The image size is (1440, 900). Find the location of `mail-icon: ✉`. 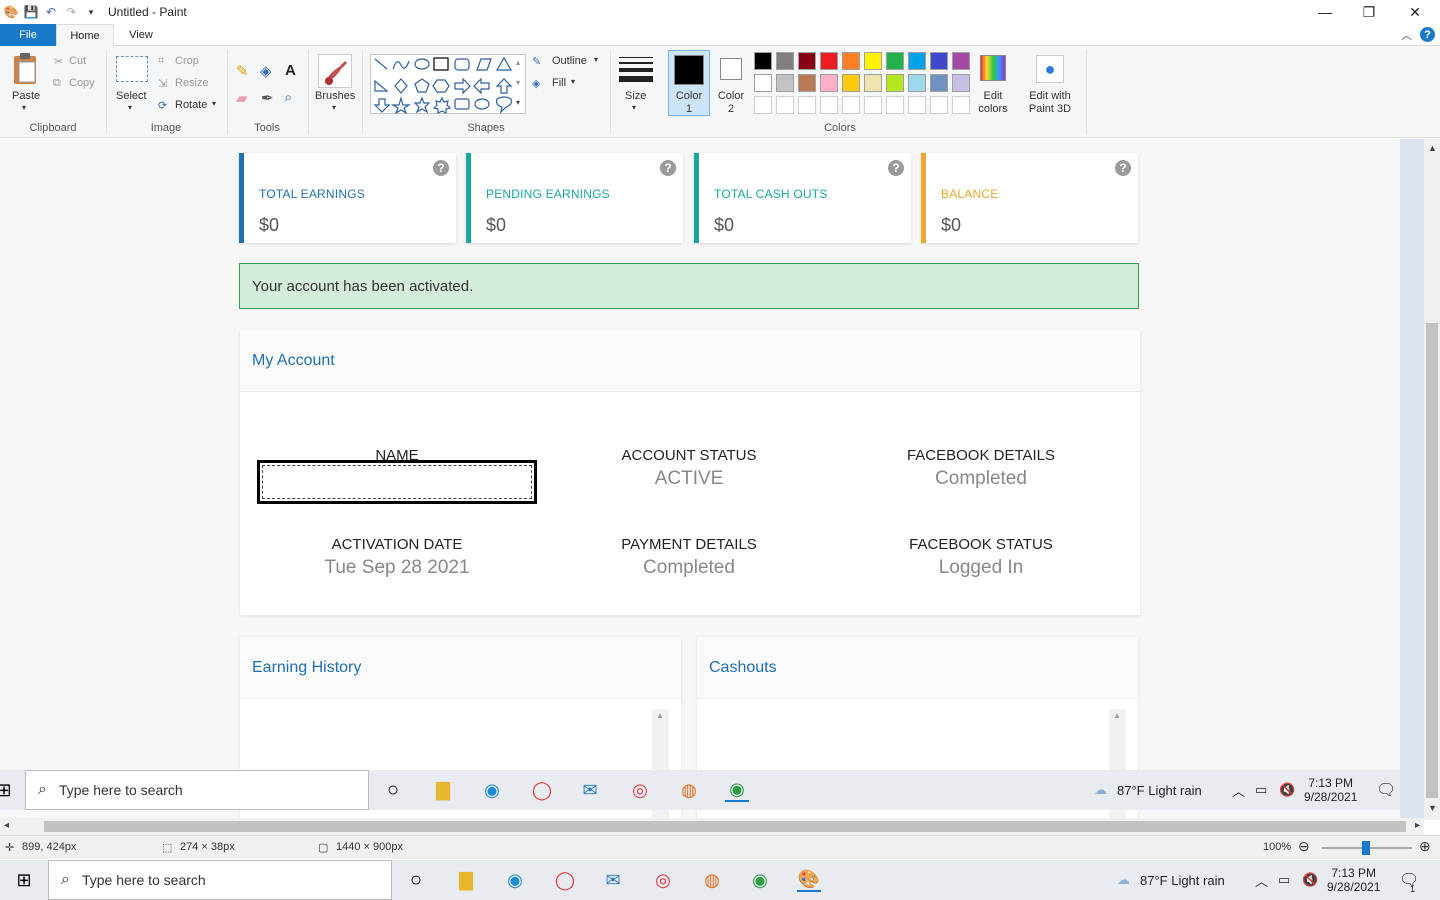

mail-icon: ✉ is located at coordinates (613, 880).